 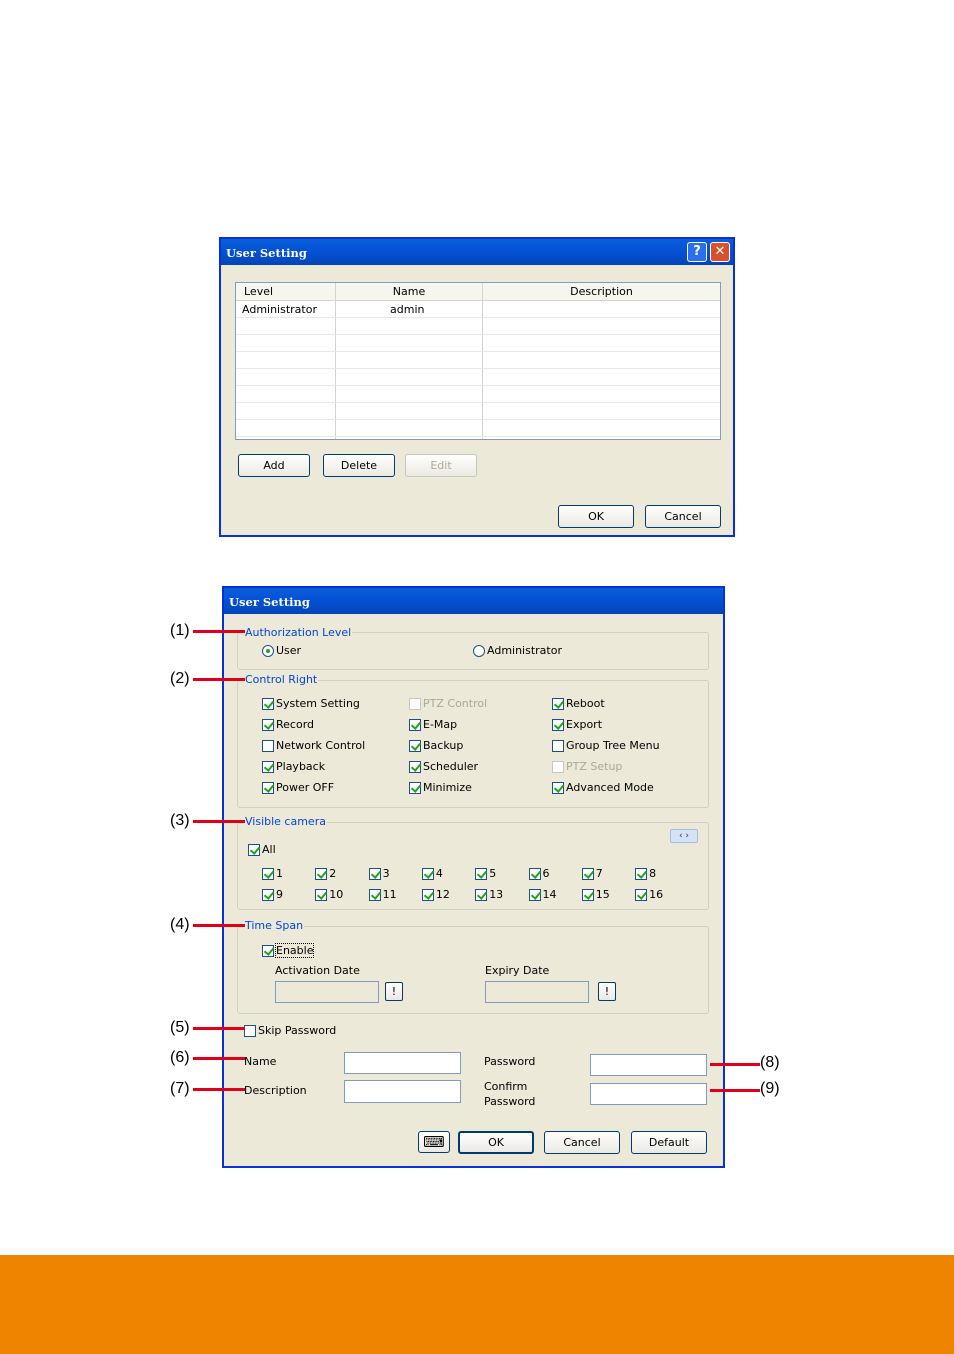 What do you see at coordinates (443, 766) in the screenshot?
I see `scheduler-checkbox: Scheduler` at bounding box center [443, 766].